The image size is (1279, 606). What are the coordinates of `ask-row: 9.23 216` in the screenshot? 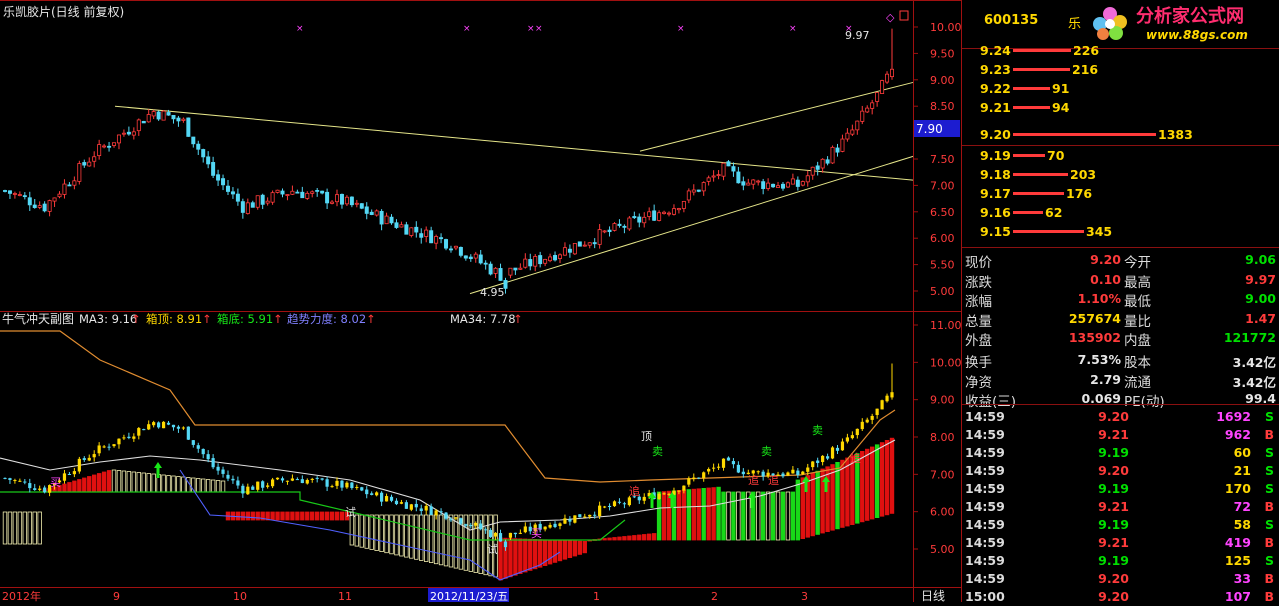 It's located at (1120, 69).